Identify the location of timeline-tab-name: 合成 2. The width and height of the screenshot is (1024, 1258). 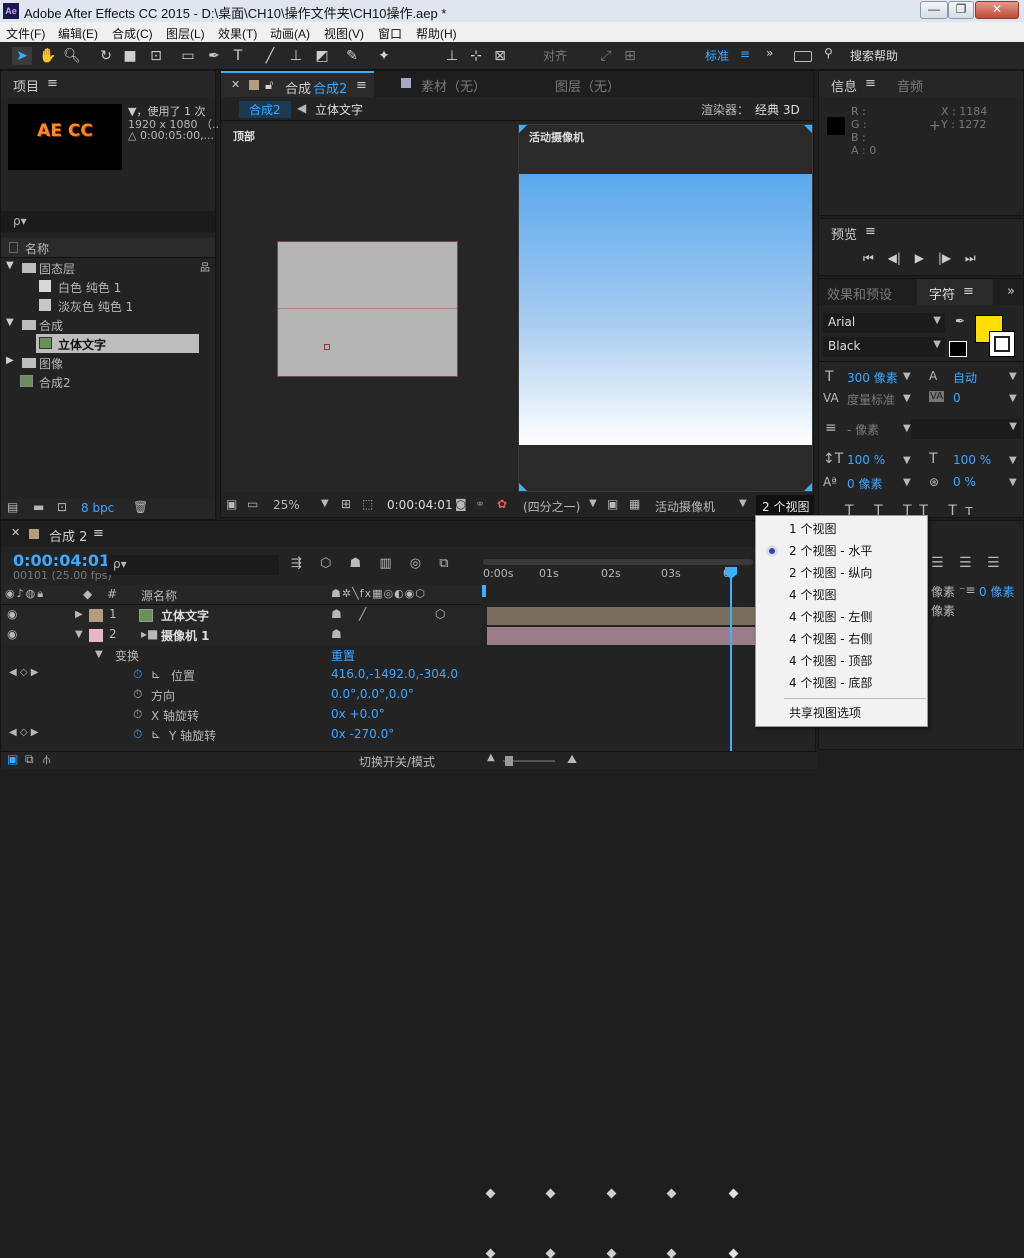
(68, 535).